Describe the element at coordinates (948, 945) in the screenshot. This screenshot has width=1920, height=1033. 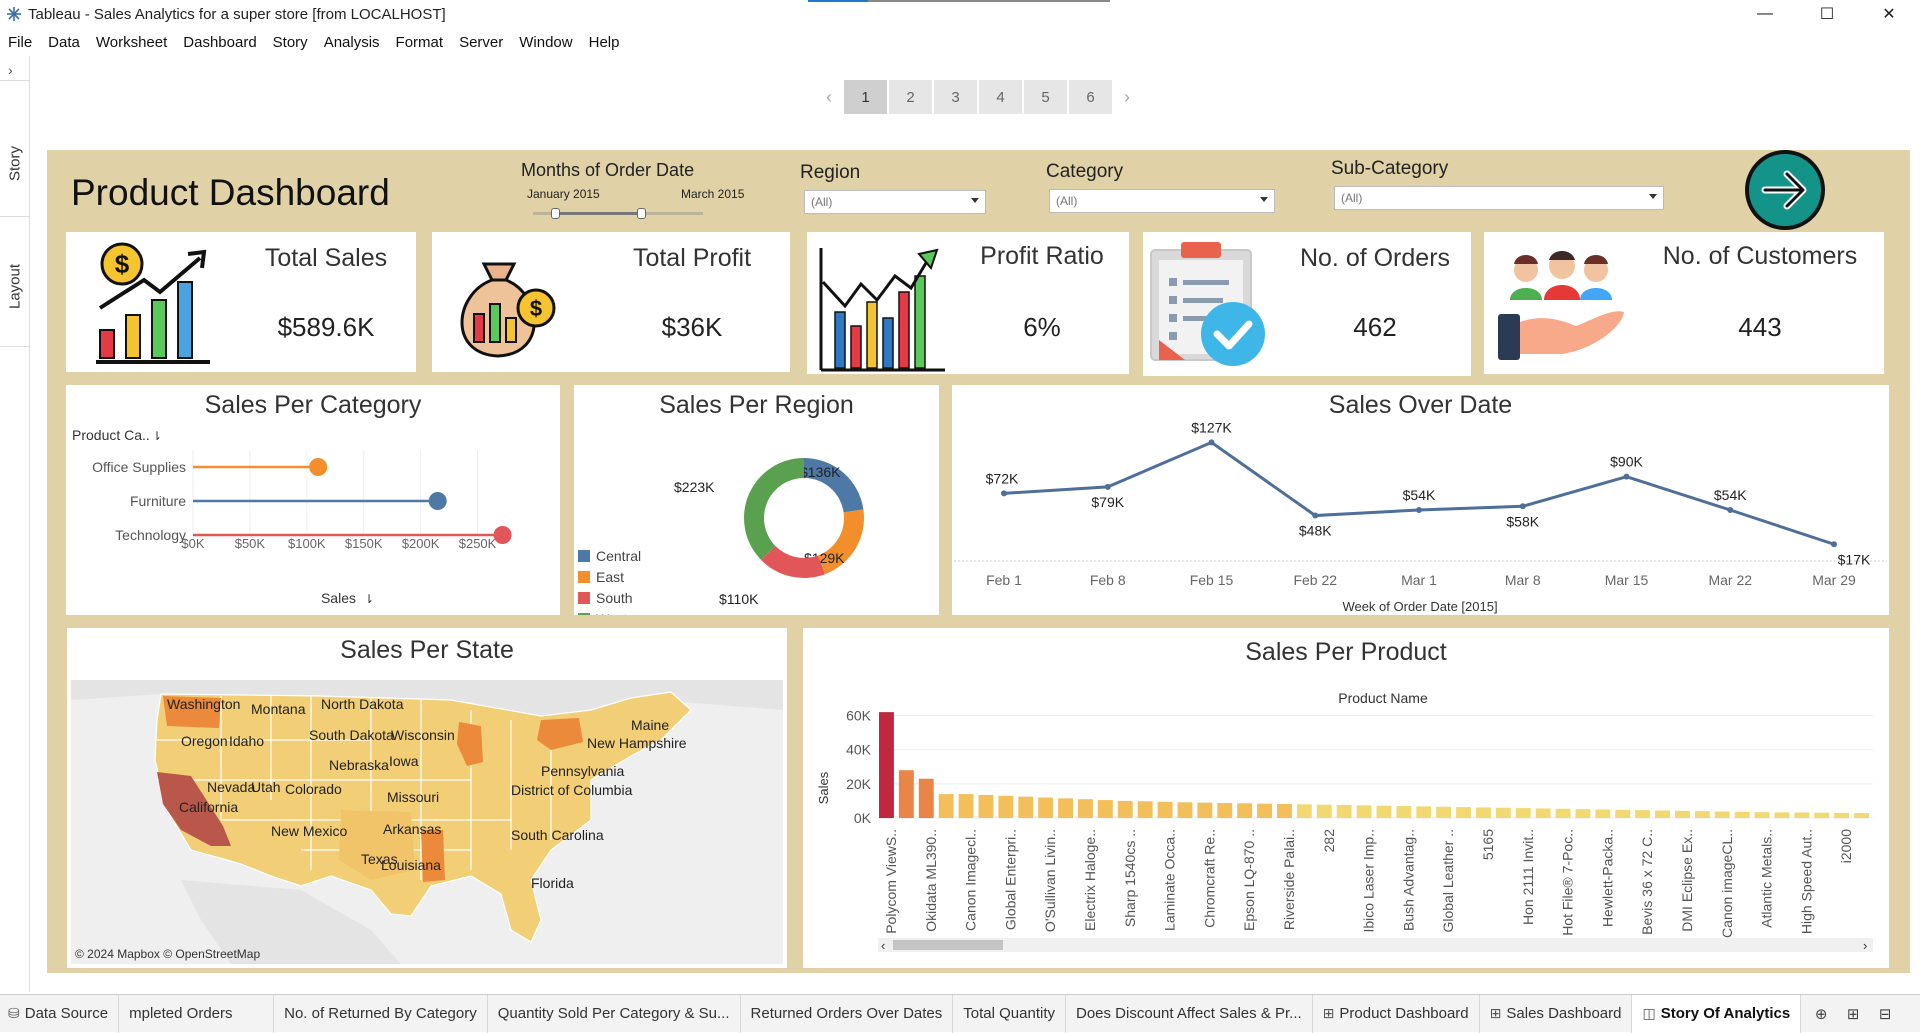
I see `scrollbar-thumb` at that location.